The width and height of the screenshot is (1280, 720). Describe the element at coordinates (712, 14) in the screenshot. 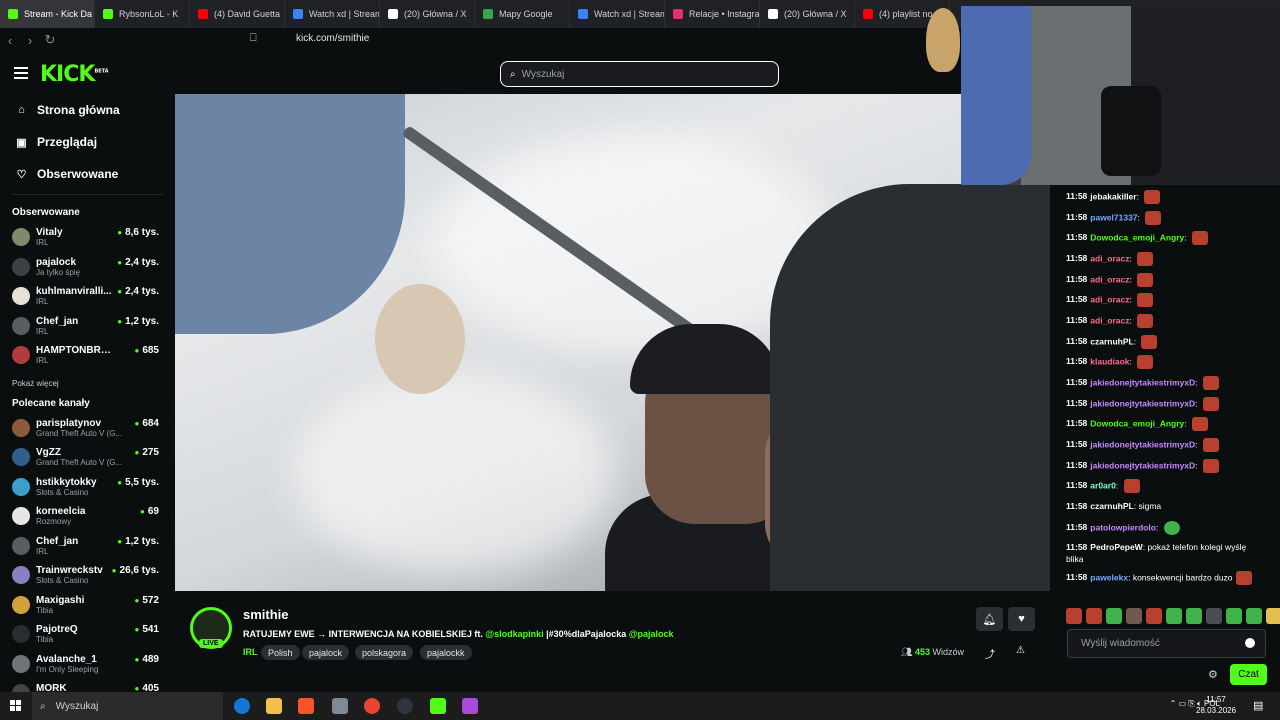

I see `browser-tab: Relacje • Instagram` at that location.